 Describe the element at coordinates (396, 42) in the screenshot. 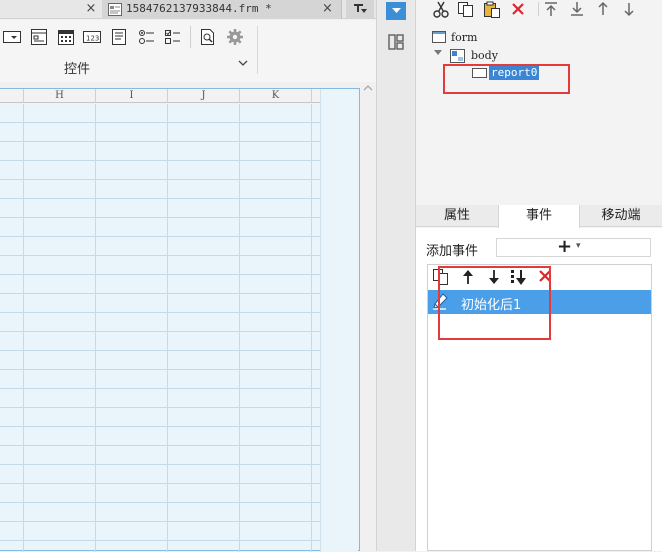

I see `layout-grid-icon` at that location.